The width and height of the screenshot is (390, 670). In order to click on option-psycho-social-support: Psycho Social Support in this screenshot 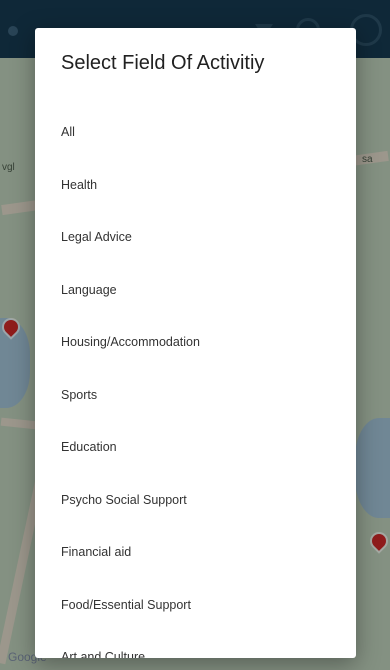, I will do `click(195, 500)`.